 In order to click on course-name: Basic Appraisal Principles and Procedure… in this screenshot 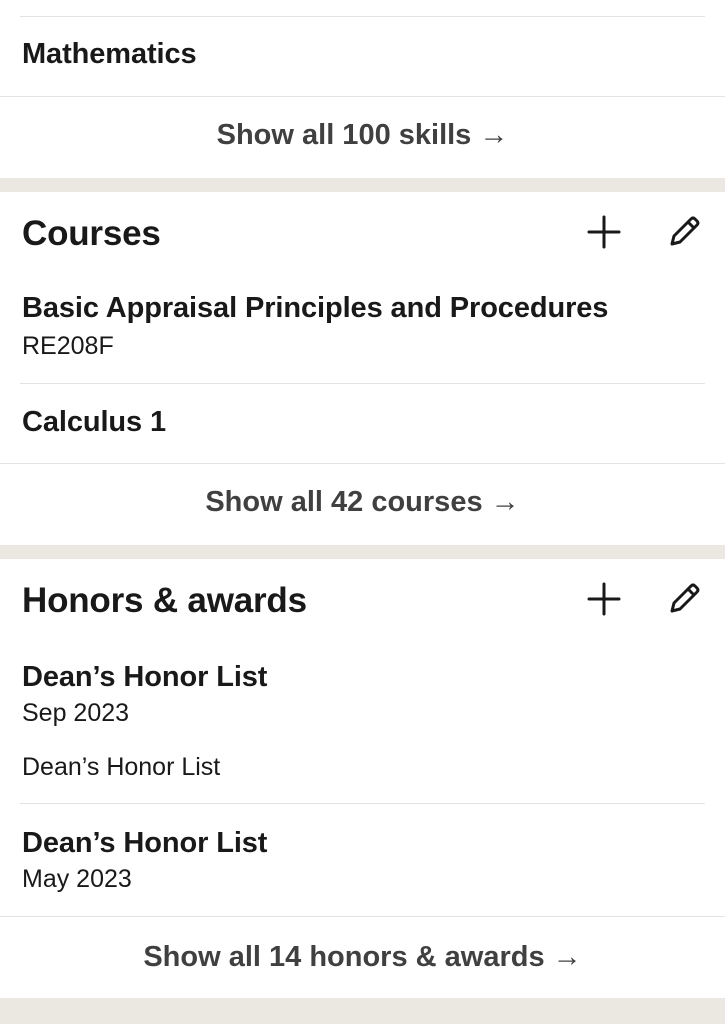, I will do `click(315, 308)`.